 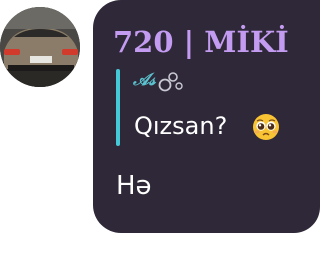 I want to click on reply-author-name: 𝒜𝓈, so click(x=144, y=80).